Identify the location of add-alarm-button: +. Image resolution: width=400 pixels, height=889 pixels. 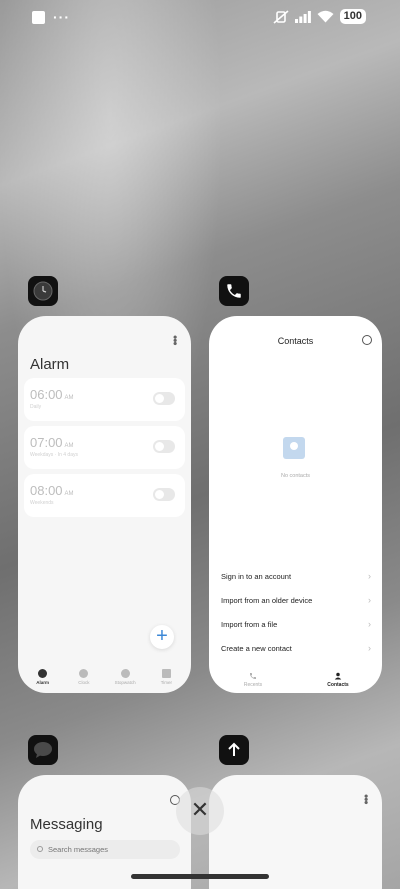
(162, 637).